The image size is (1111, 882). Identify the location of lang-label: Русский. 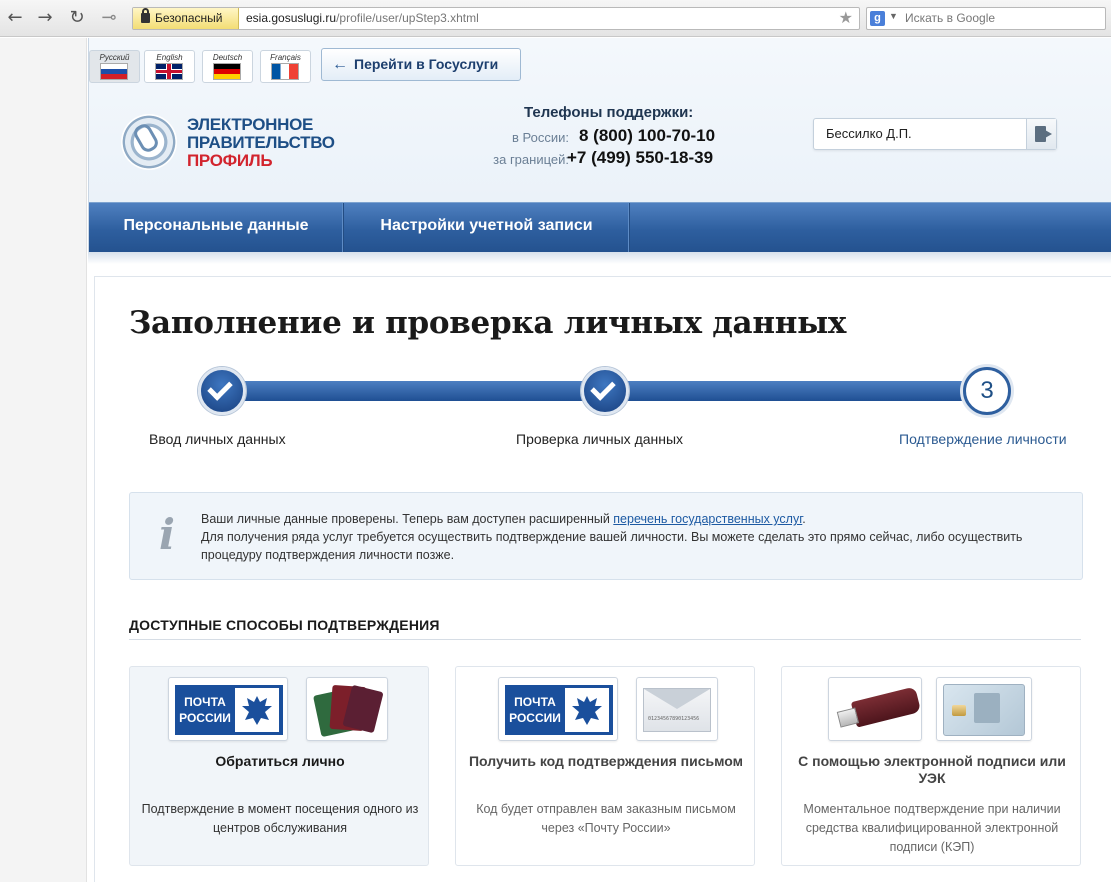
(114, 57).